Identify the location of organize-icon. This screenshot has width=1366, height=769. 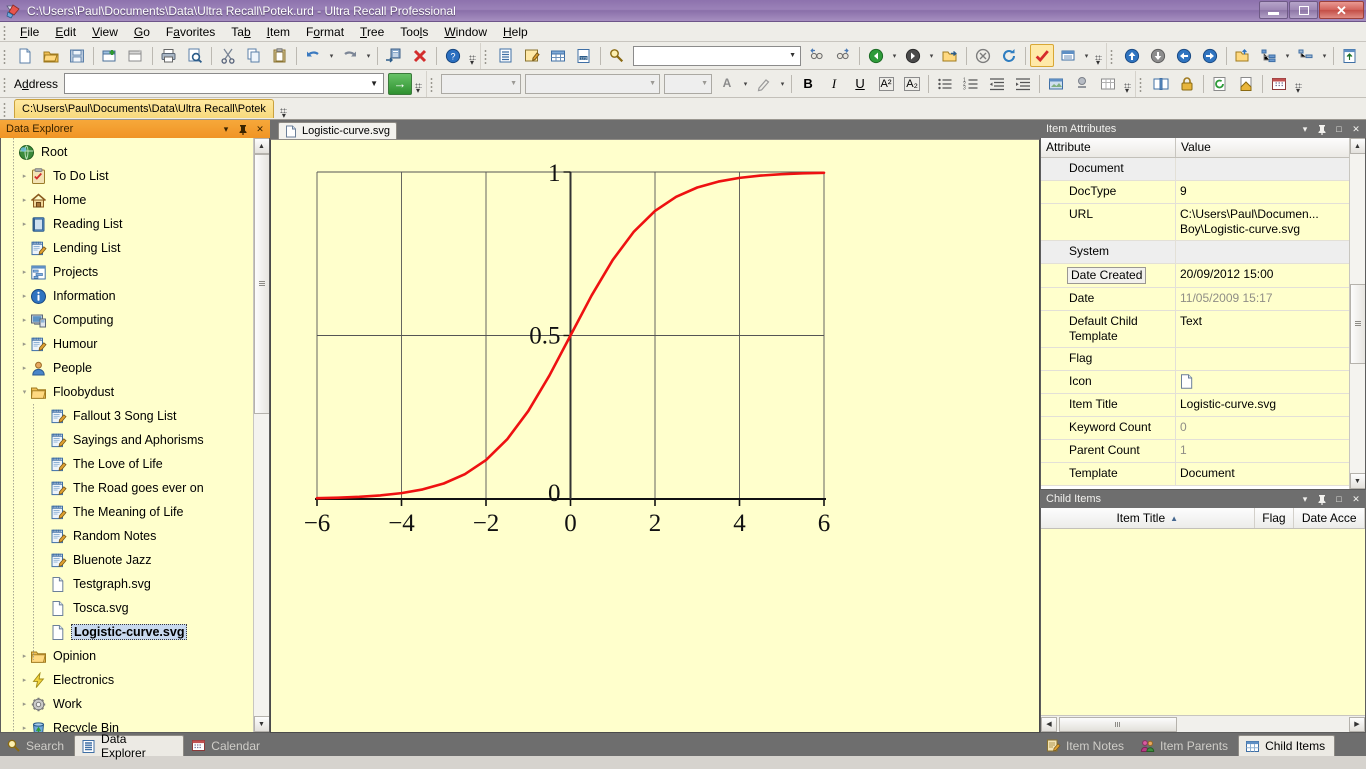
(394, 55).